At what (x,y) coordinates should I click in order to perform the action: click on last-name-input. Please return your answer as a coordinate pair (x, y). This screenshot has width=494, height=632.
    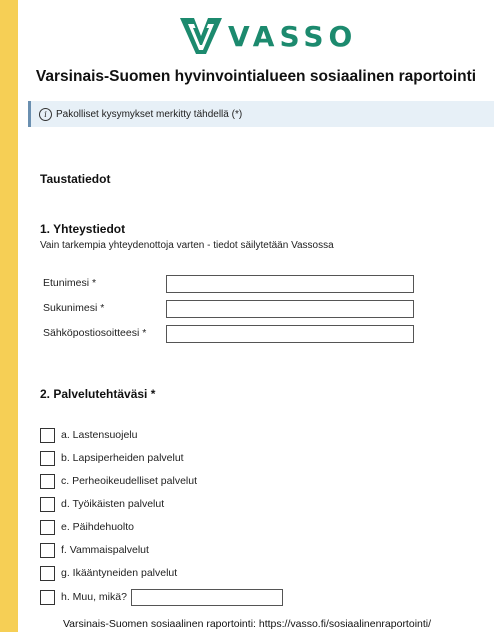
    Looking at the image, I should click on (290, 309).